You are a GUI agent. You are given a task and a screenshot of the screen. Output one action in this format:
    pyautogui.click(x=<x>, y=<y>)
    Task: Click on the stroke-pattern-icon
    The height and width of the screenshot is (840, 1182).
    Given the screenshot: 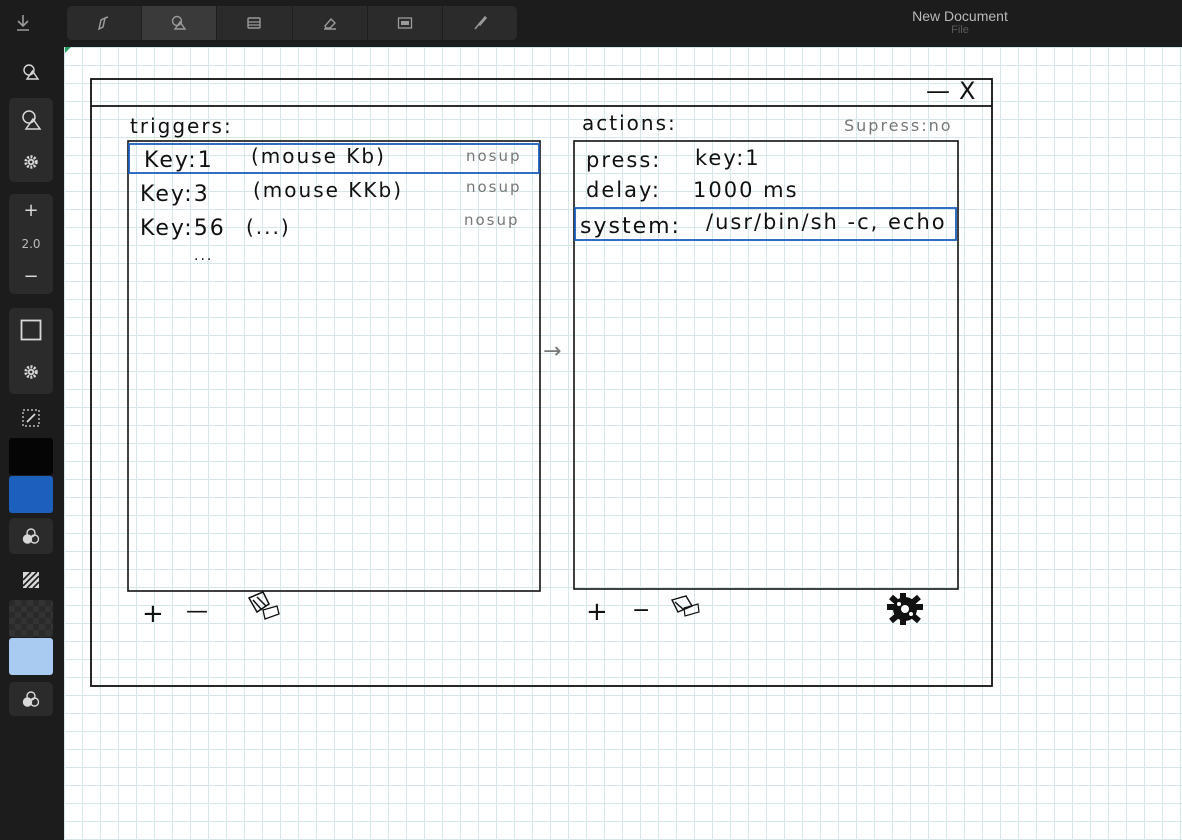 What is the action you would take?
    pyautogui.click(x=31, y=418)
    